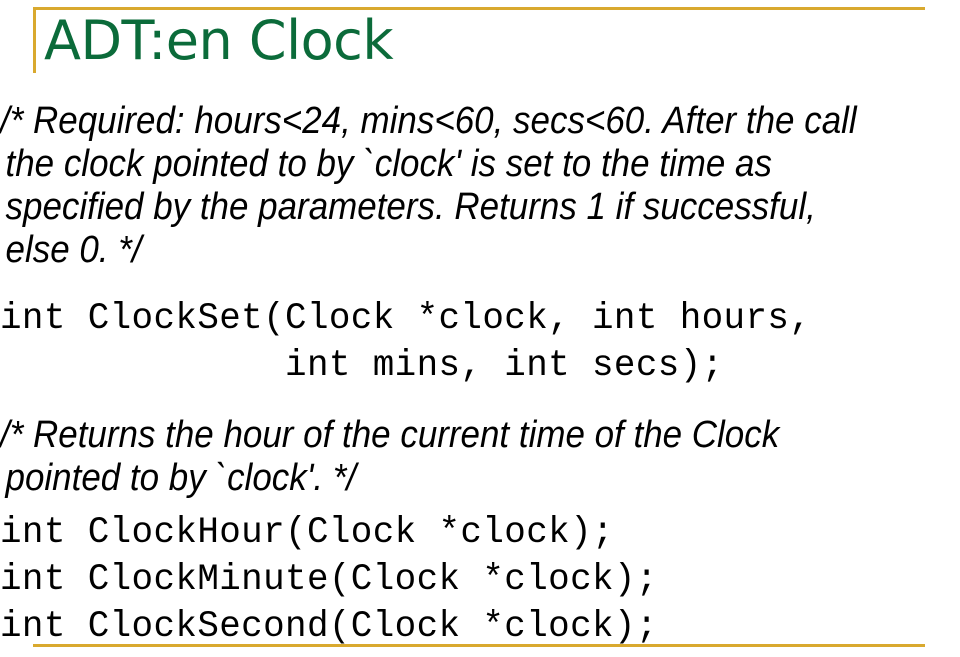  Describe the element at coordinates (219, 40) in the screenshot. I see `slide-title: ADT:en Clock` at that location.